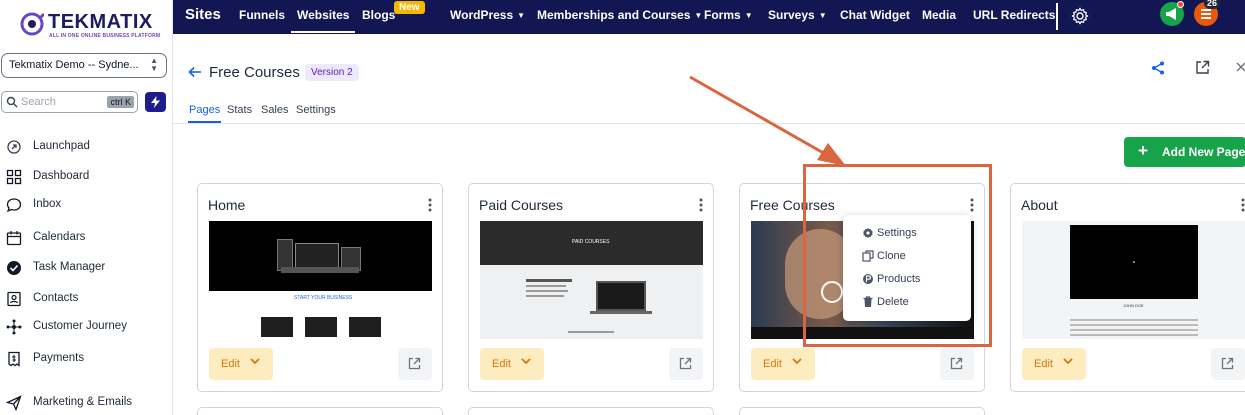 The height and width of the screenshot is (415, 1245). What do you see at coordinates (614, 15) in the screenshot?
I see `nav-memberships-label: Memberships and Courses` at bounding box center [614, 15].